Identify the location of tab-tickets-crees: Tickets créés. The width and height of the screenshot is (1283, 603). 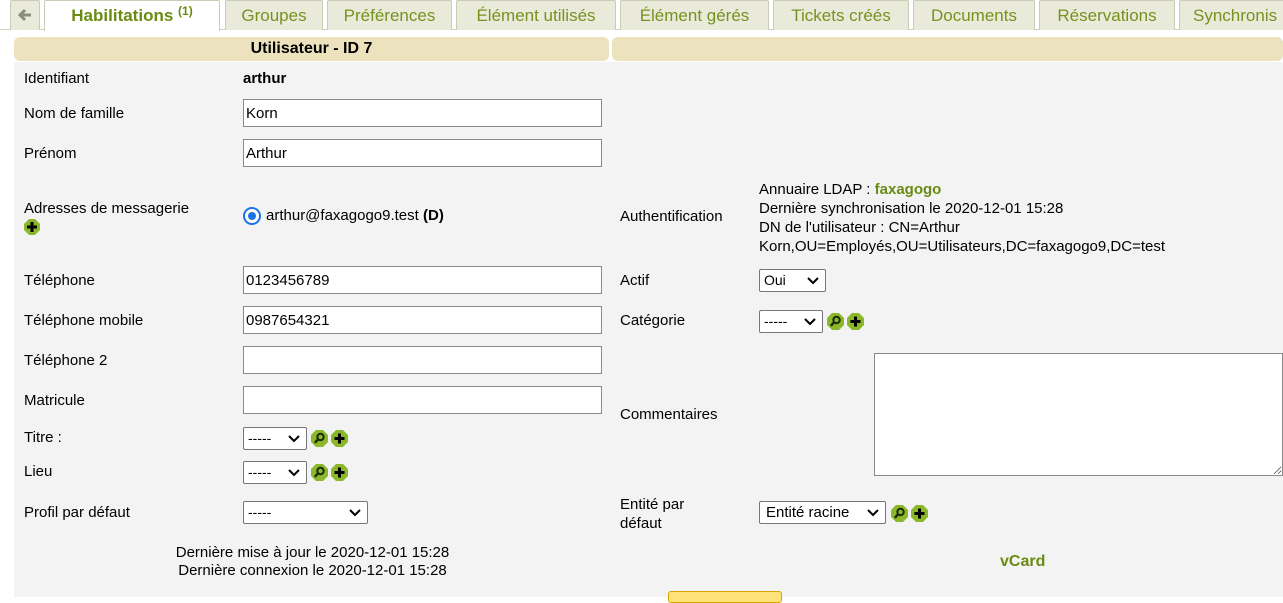
(841, 15).